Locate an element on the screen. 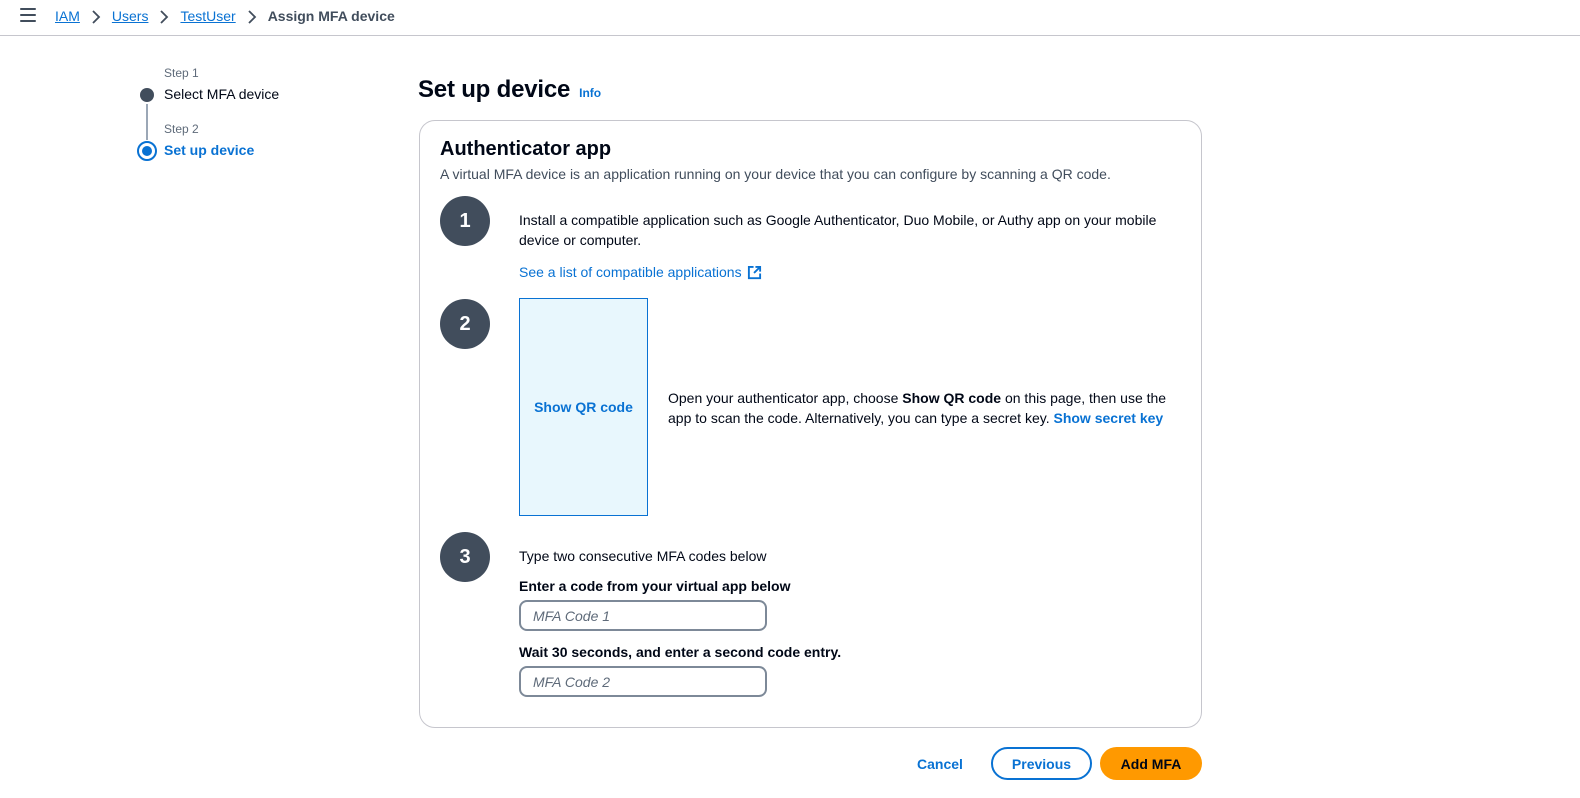 The width and height of the screenshot is (1580, 798). container-title: Authenticator app is located at coordinates (526, 149).